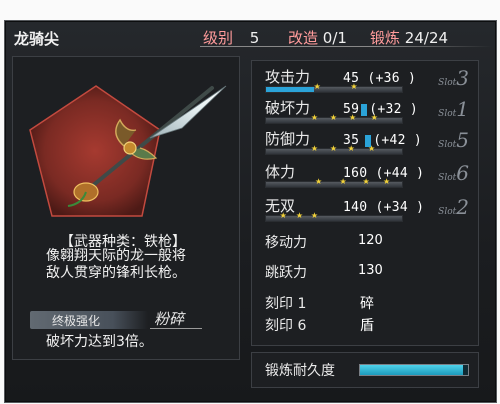  Describe the element at coordinates (385, 38) in the screenshot. I see `forge-label: 锻炼` at that location.